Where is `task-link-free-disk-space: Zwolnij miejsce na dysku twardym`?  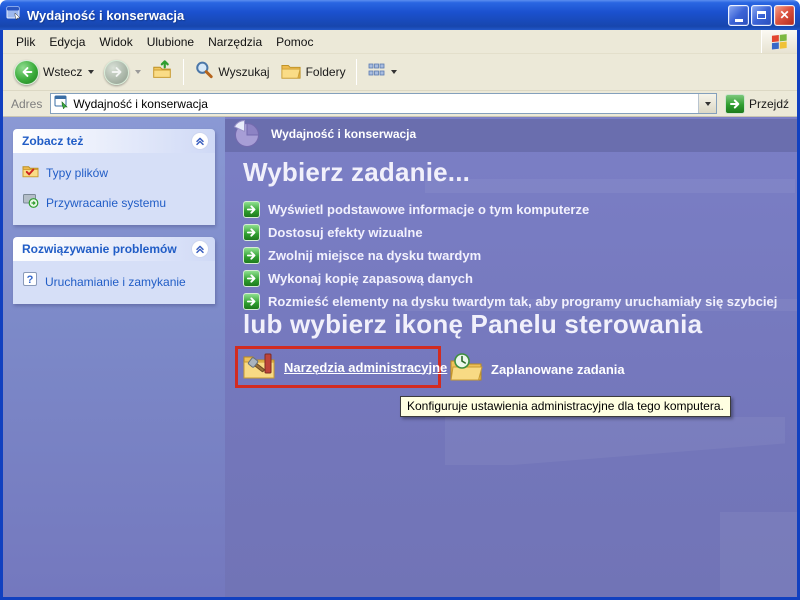
task-link-free-disk-space: Zwolnij miejsce na dysku twardym is located at coordinates (510, 255).